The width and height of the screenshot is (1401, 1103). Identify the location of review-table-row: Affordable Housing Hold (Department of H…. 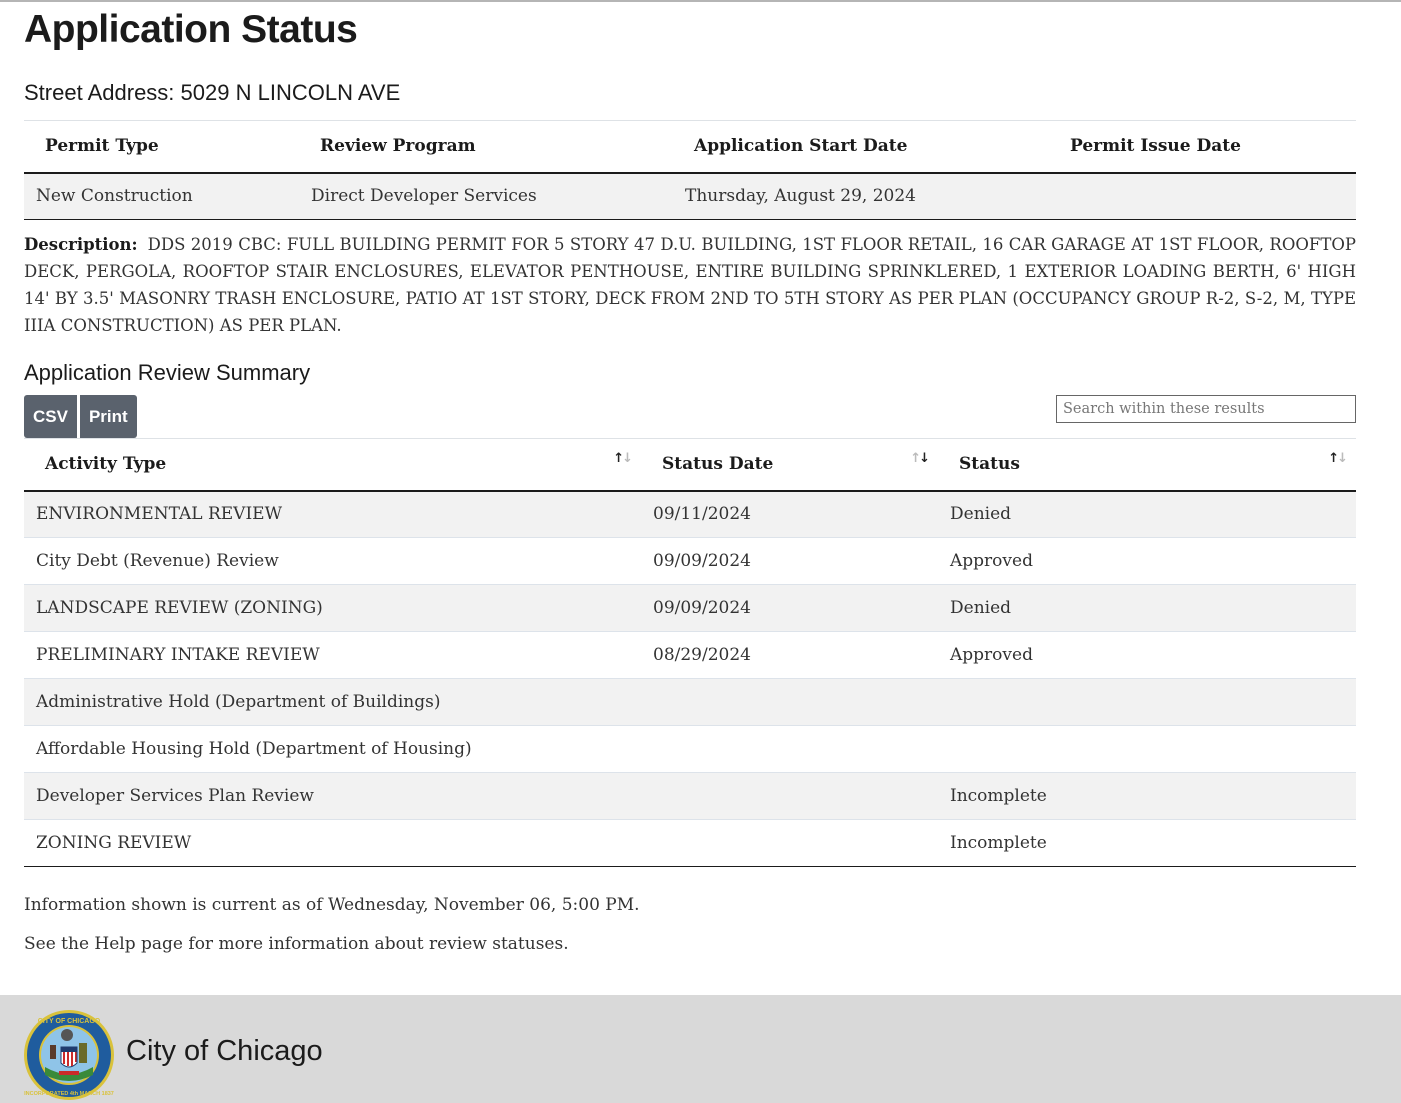
(690, 749).